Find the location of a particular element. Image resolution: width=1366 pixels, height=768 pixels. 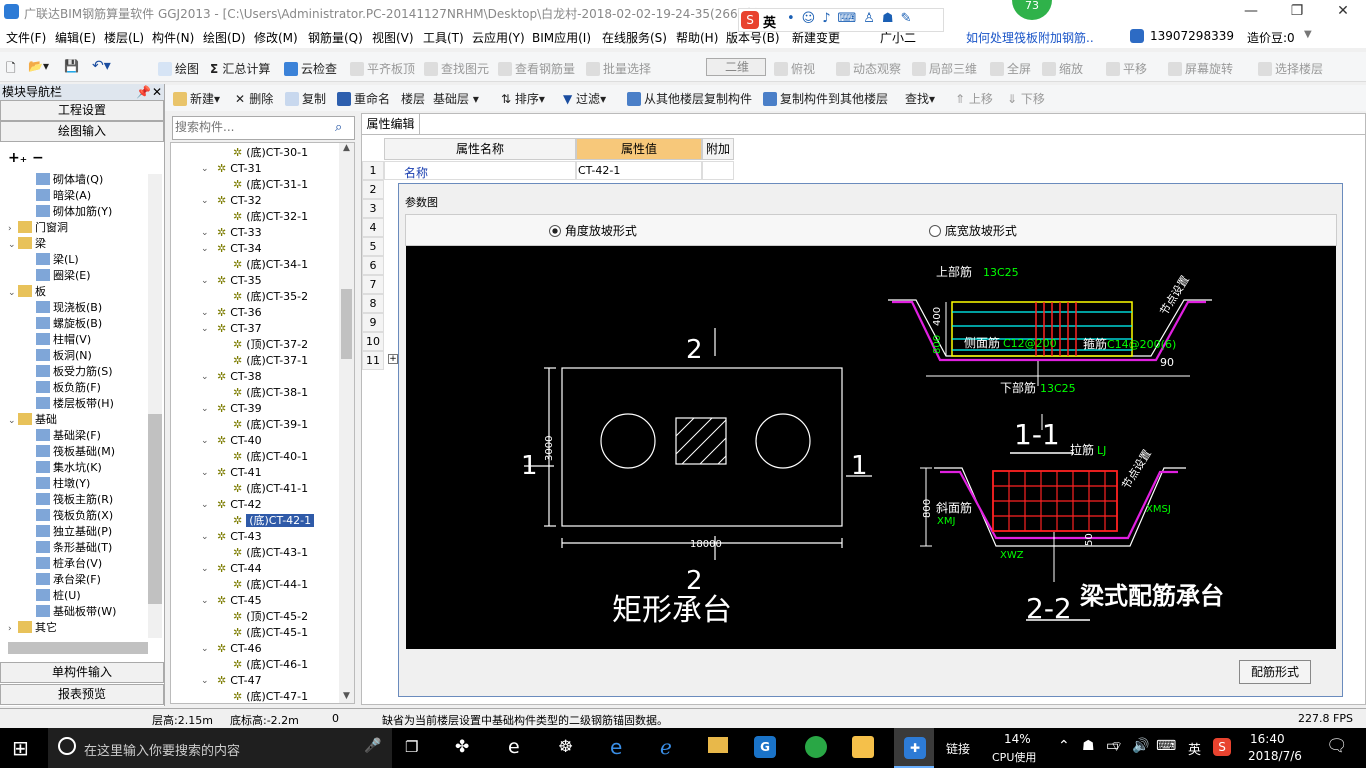

prop-row-number: 5 is located at coordinates (373, 246).